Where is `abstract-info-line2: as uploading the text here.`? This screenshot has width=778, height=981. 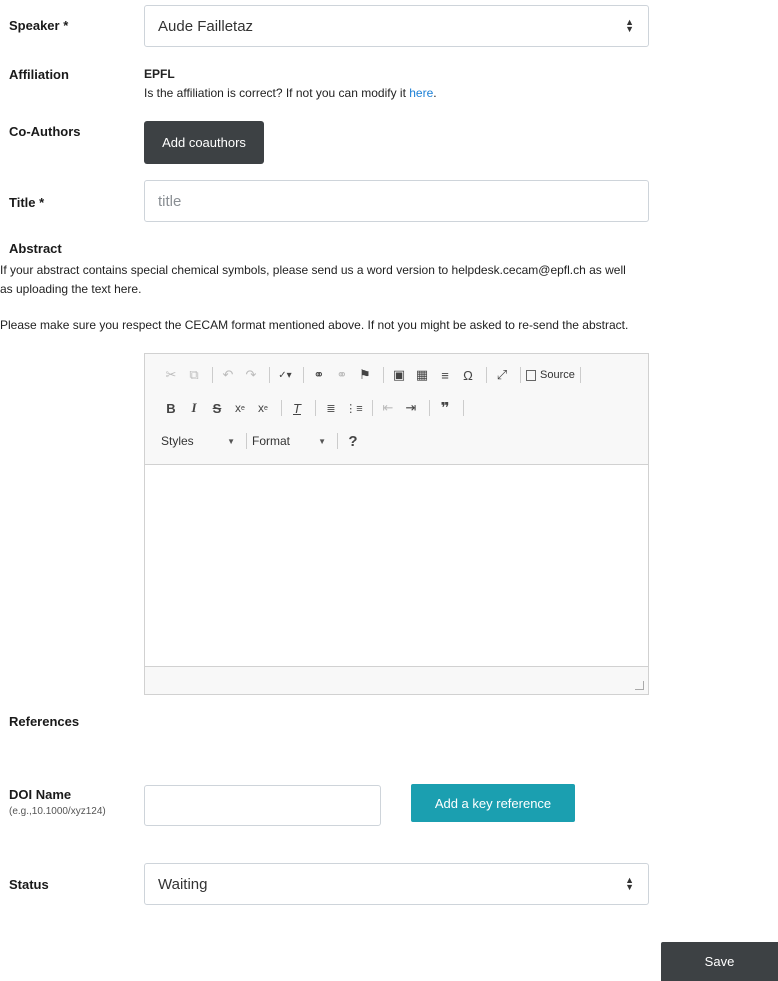
abstract-info-line2: as uploading the text here. is located at coordinates (71, 289).